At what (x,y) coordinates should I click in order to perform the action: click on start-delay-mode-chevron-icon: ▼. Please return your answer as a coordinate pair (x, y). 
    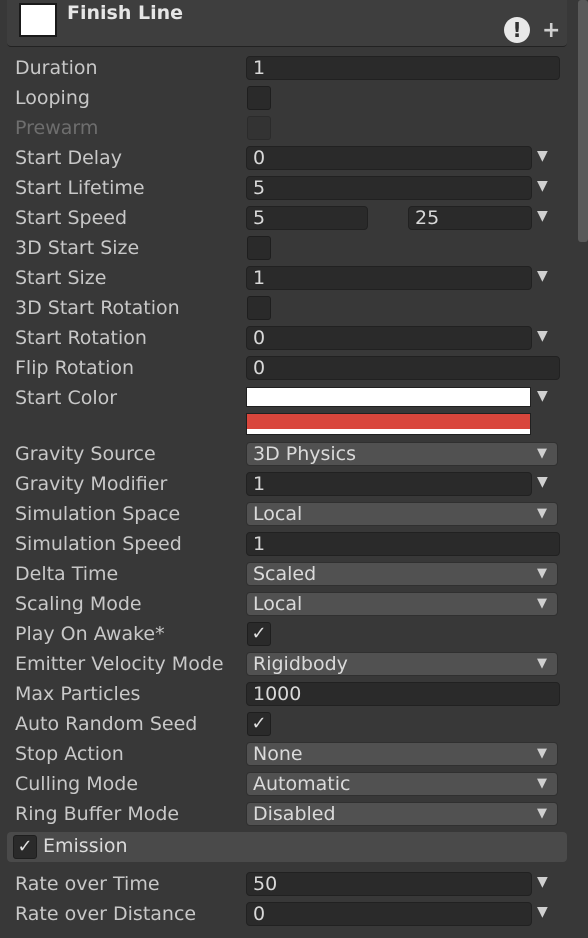
    Looking at the image, I should click on (542, 156).